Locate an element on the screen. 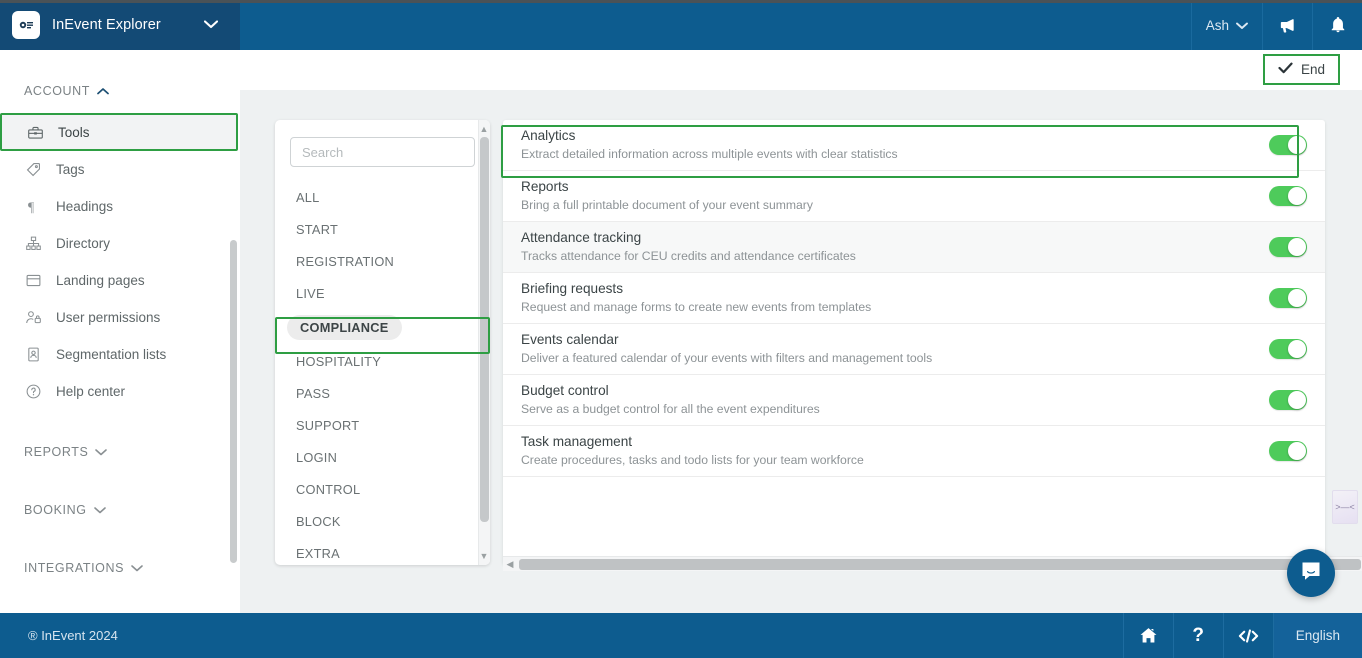  check-icon is located at coordinates (1285, 69).